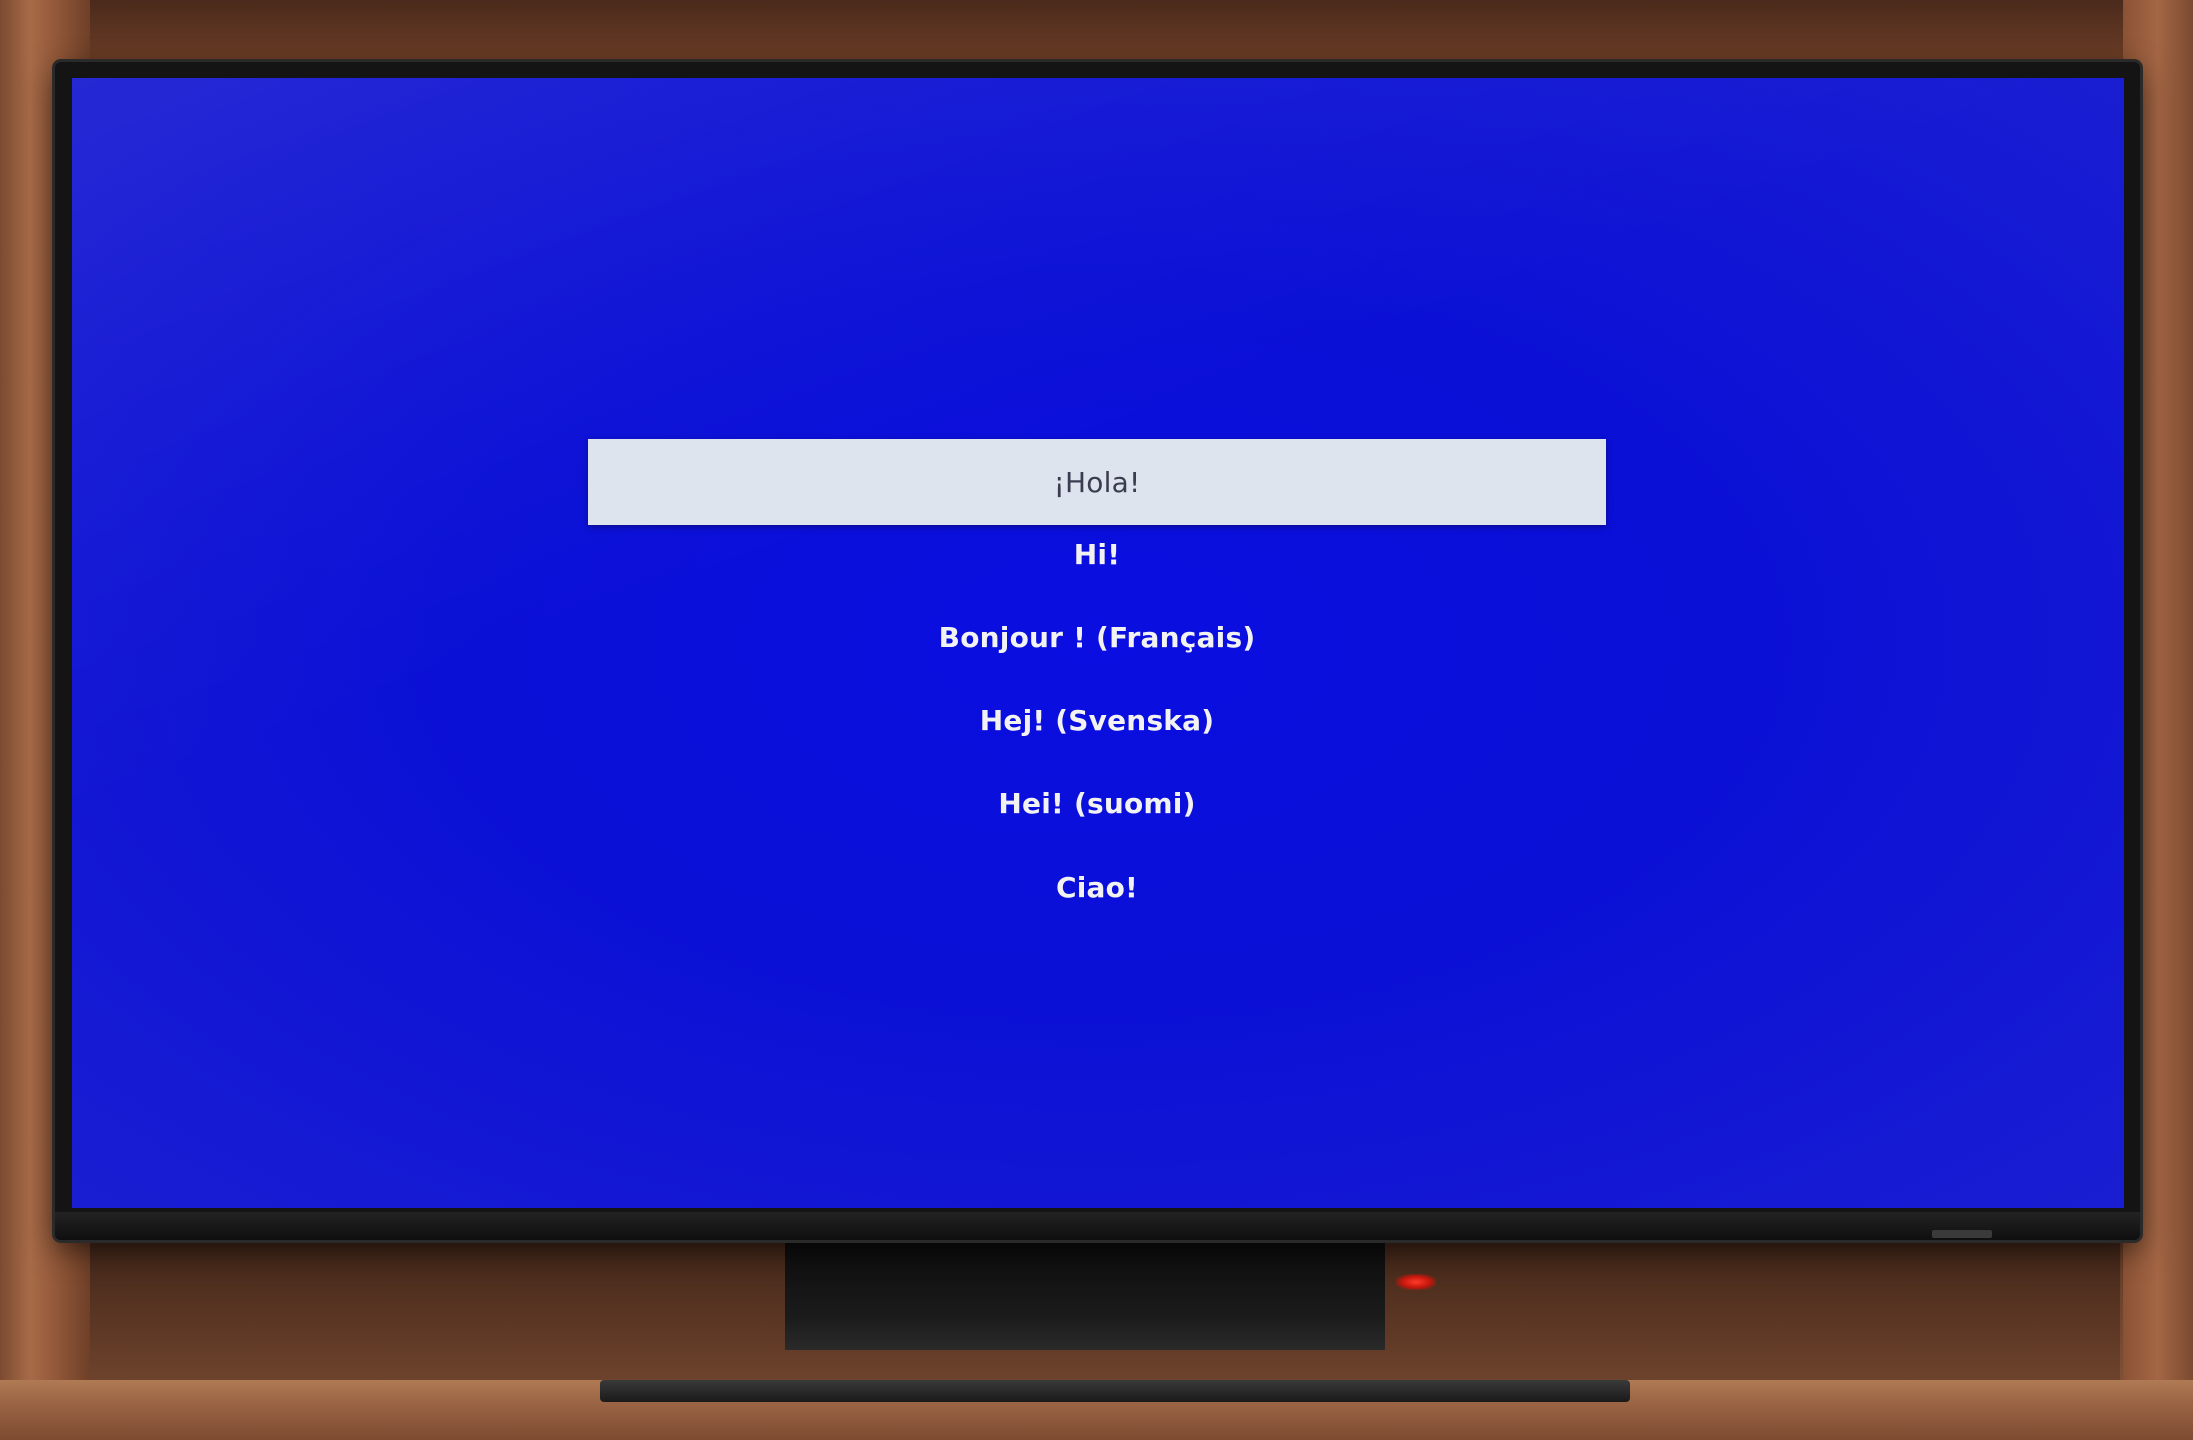 Image resolution: width=2193 pixels, height=1440 pixels. I want to click on language-option-english: Hi!, so click(1097, 554).